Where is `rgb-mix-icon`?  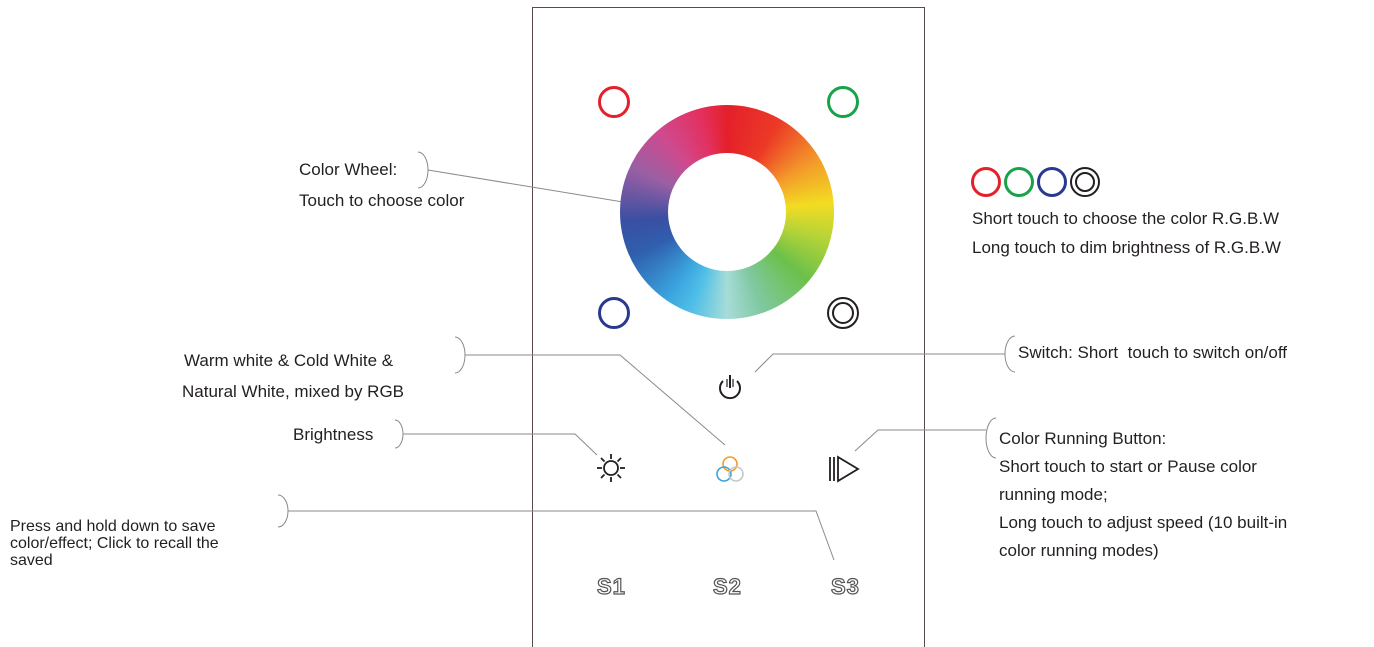 rgb-mix-icon is located at coordinates (730, 469).